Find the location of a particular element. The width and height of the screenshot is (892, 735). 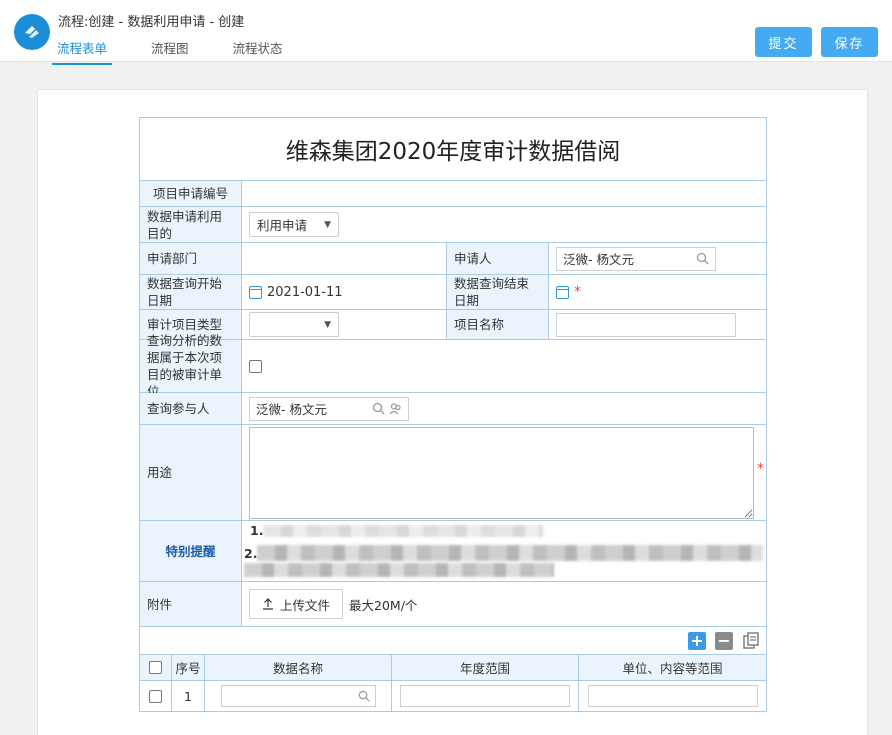

column-header: 单位、内容等范围 is located at coordinates (672, 668).